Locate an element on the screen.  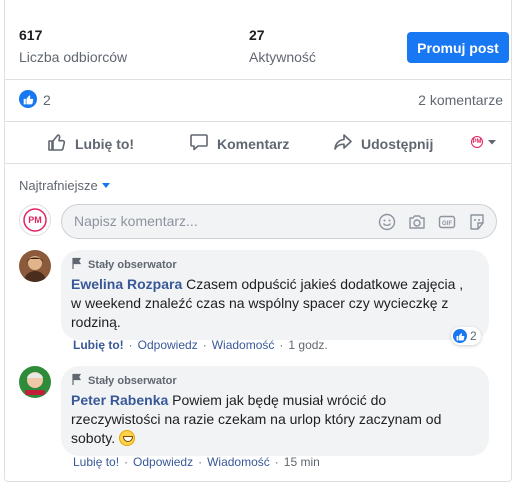
chevron-down-icon is located at coordinates (492, 142).